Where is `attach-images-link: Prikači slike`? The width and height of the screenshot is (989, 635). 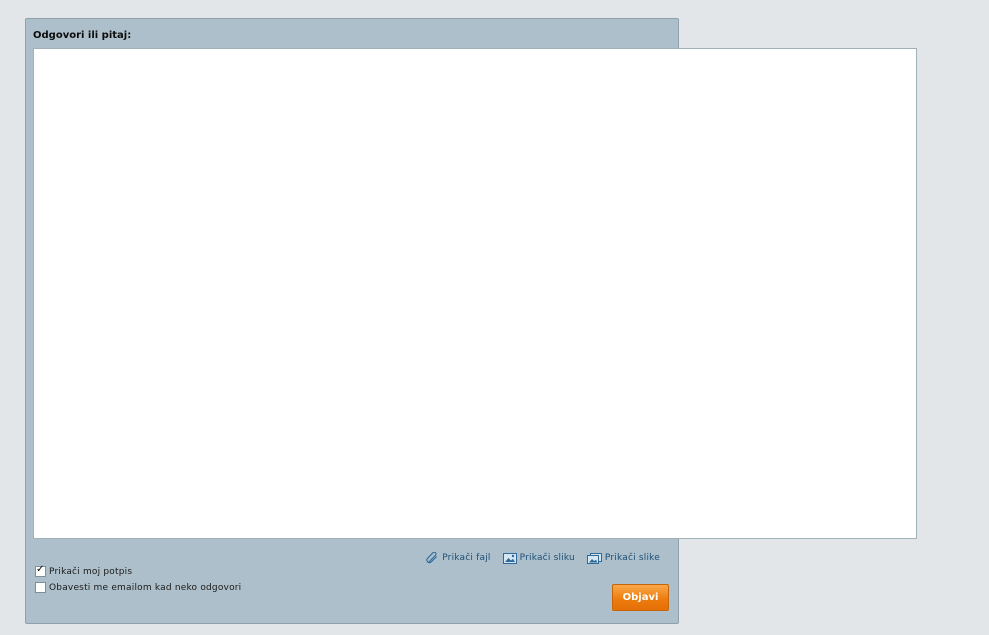 attach-images-link: Prikači slike is located at coordinates (623, 558).